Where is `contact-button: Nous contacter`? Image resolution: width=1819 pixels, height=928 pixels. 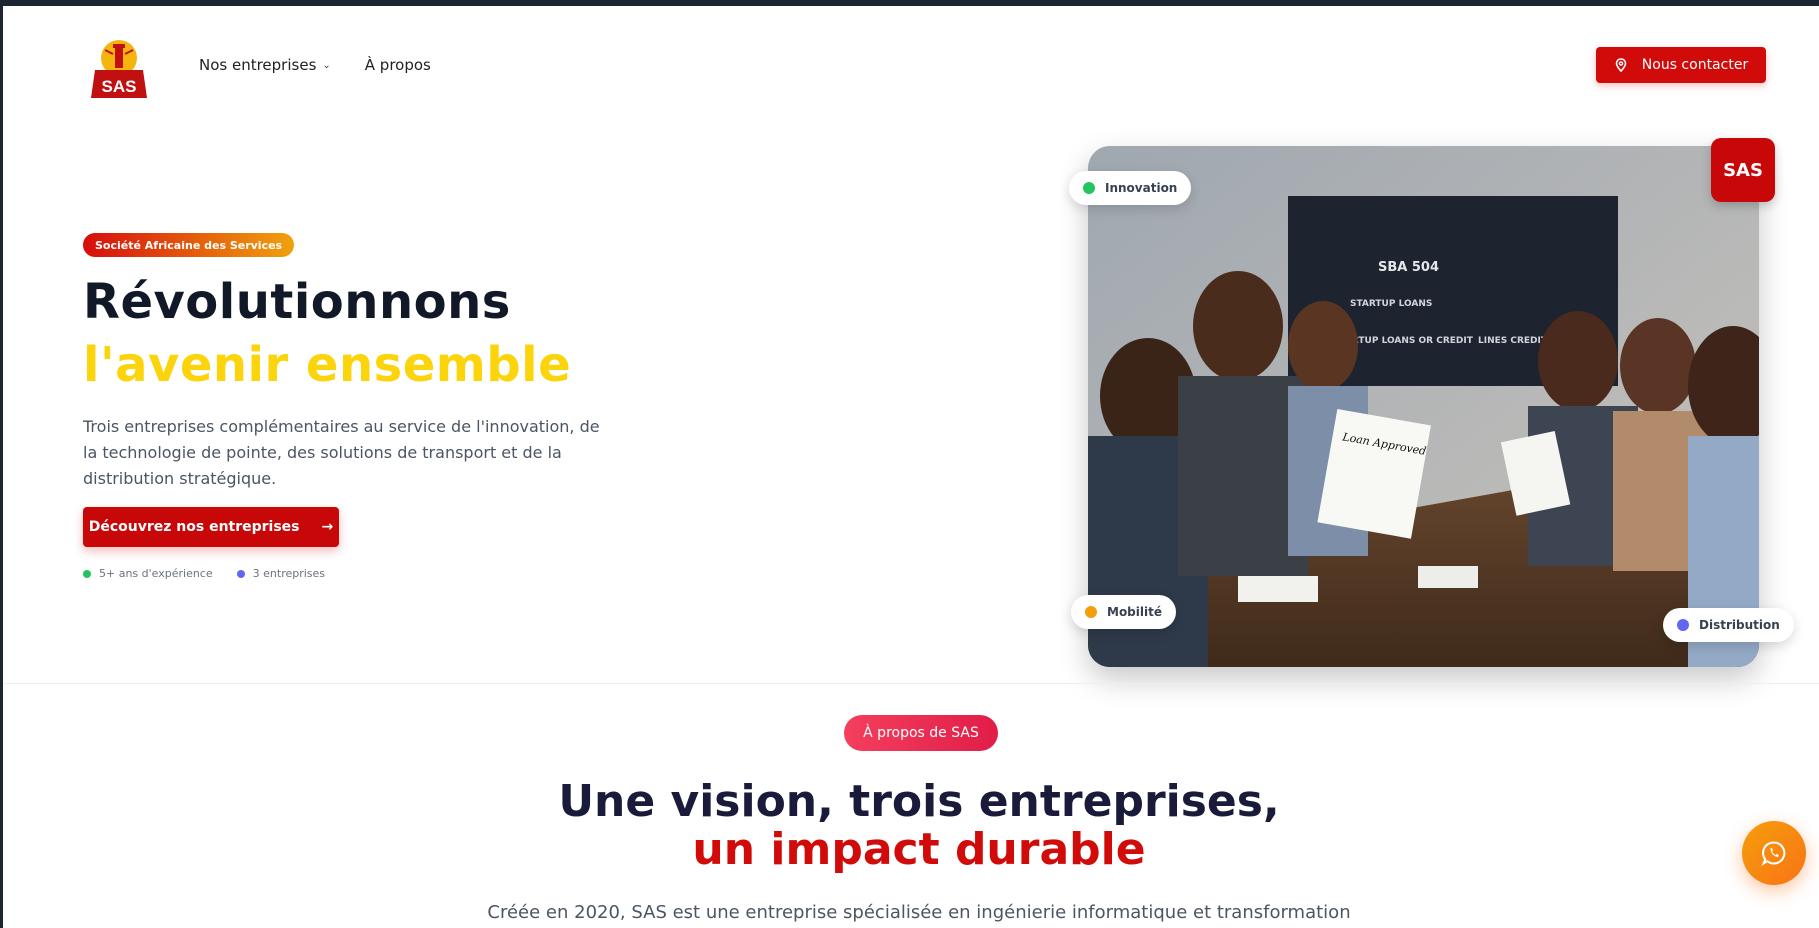 contact-button: Nous contacter is located at coordinates (1681, 65).